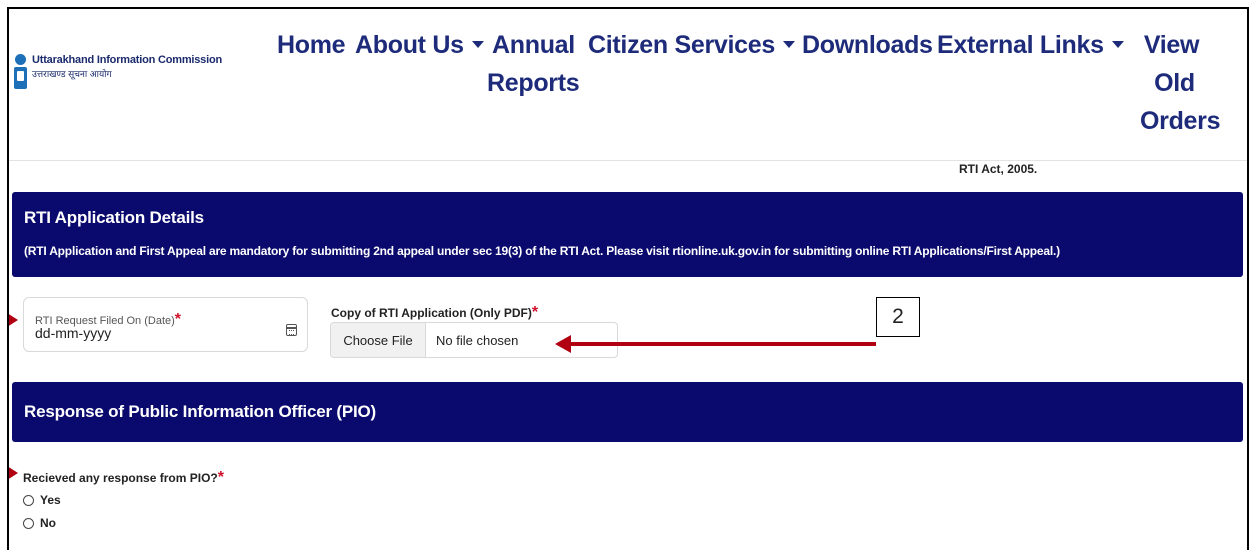 This screenshot has height=552, width=1252. I want to click on date-field-value: dd-mm-yyyy, so click(73, 333).